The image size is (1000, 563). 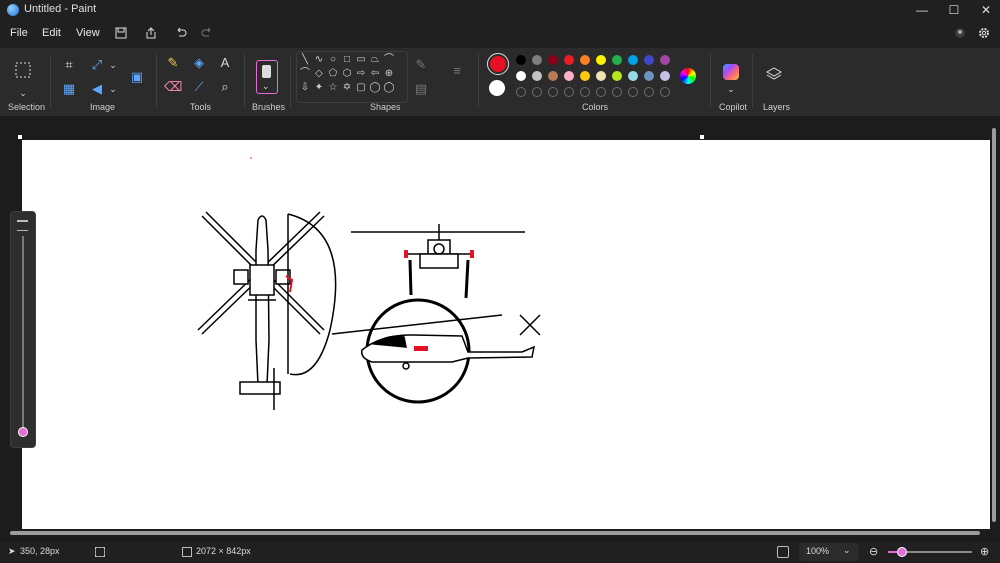 I want to click on shape-arrow-up: ⊕, so click(x=389, y=74).